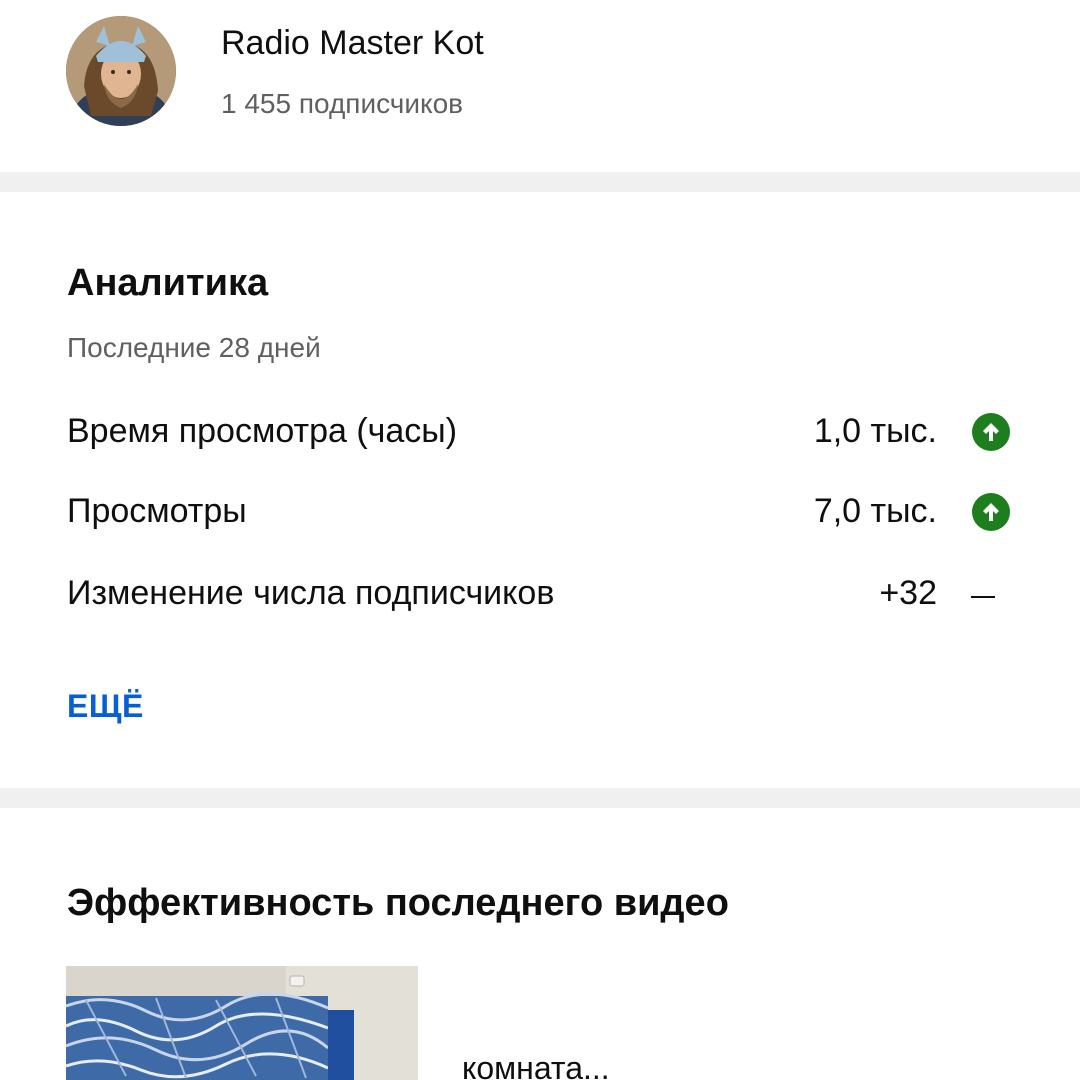 The width and height of the screenshot is (1080, 1080). I want to click on metric-row-views: Просмотры 7,0 тыс., so click(540, 513).